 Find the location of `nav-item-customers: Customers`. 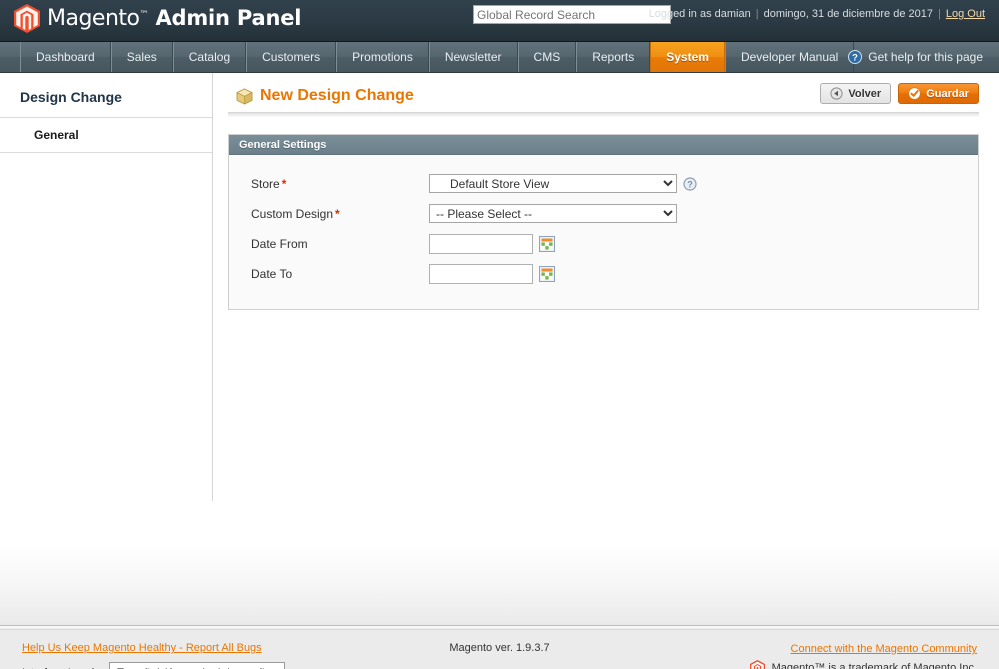

nav-item-customers: Customers is located at coordinates (291, 57).